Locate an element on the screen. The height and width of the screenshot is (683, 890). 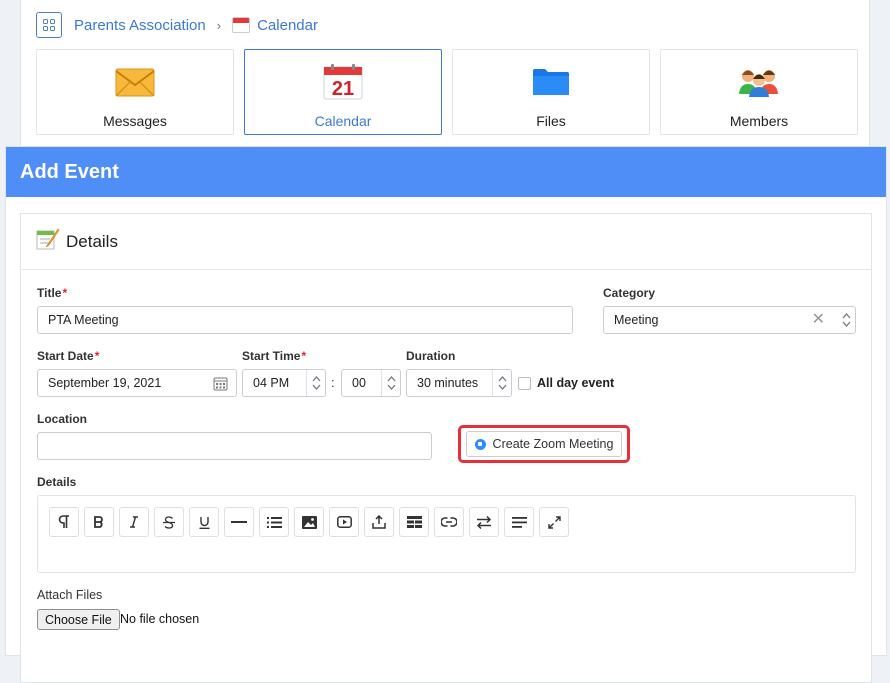
category-select-value: Meeting is located at coordinates (636, 320).